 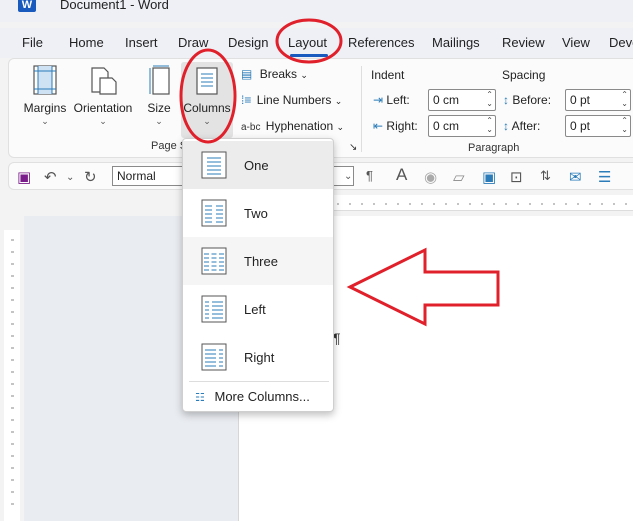 What do you see at coordinates (207, 108) in the screenshot?
I see `columns-label: Columns` at bounding box center [207, 108].